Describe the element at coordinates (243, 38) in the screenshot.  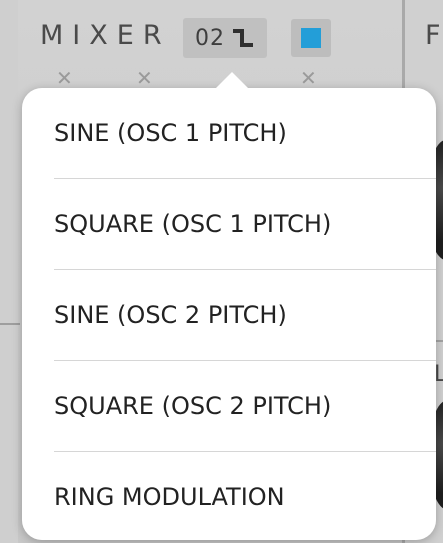
I see `square-wave-icon` at that location.